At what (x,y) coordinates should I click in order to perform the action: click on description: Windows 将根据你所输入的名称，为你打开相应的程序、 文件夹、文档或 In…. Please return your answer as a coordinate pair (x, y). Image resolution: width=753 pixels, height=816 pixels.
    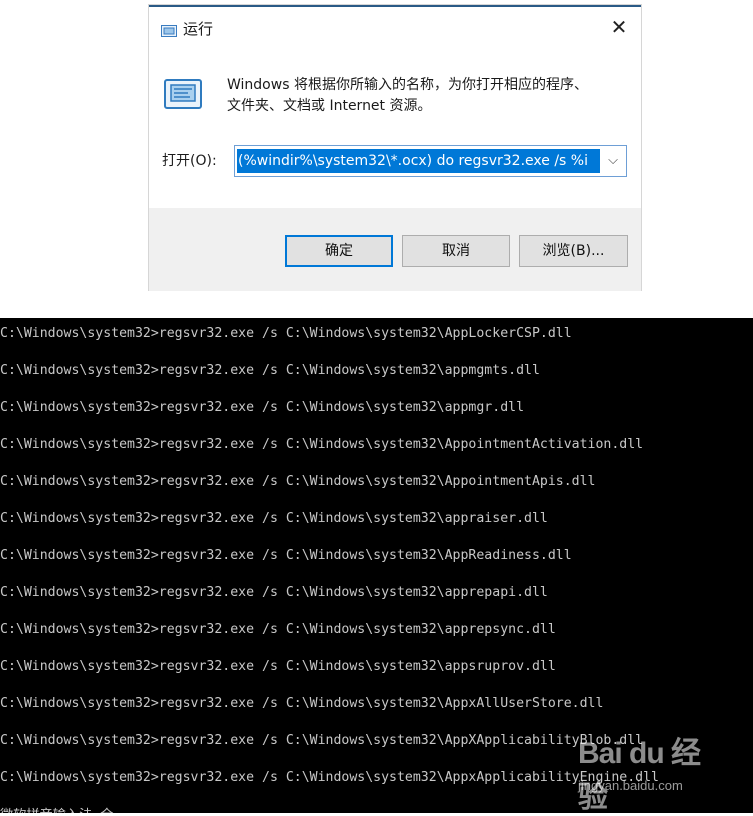
    Looking at the image, I should click on (427, 96).